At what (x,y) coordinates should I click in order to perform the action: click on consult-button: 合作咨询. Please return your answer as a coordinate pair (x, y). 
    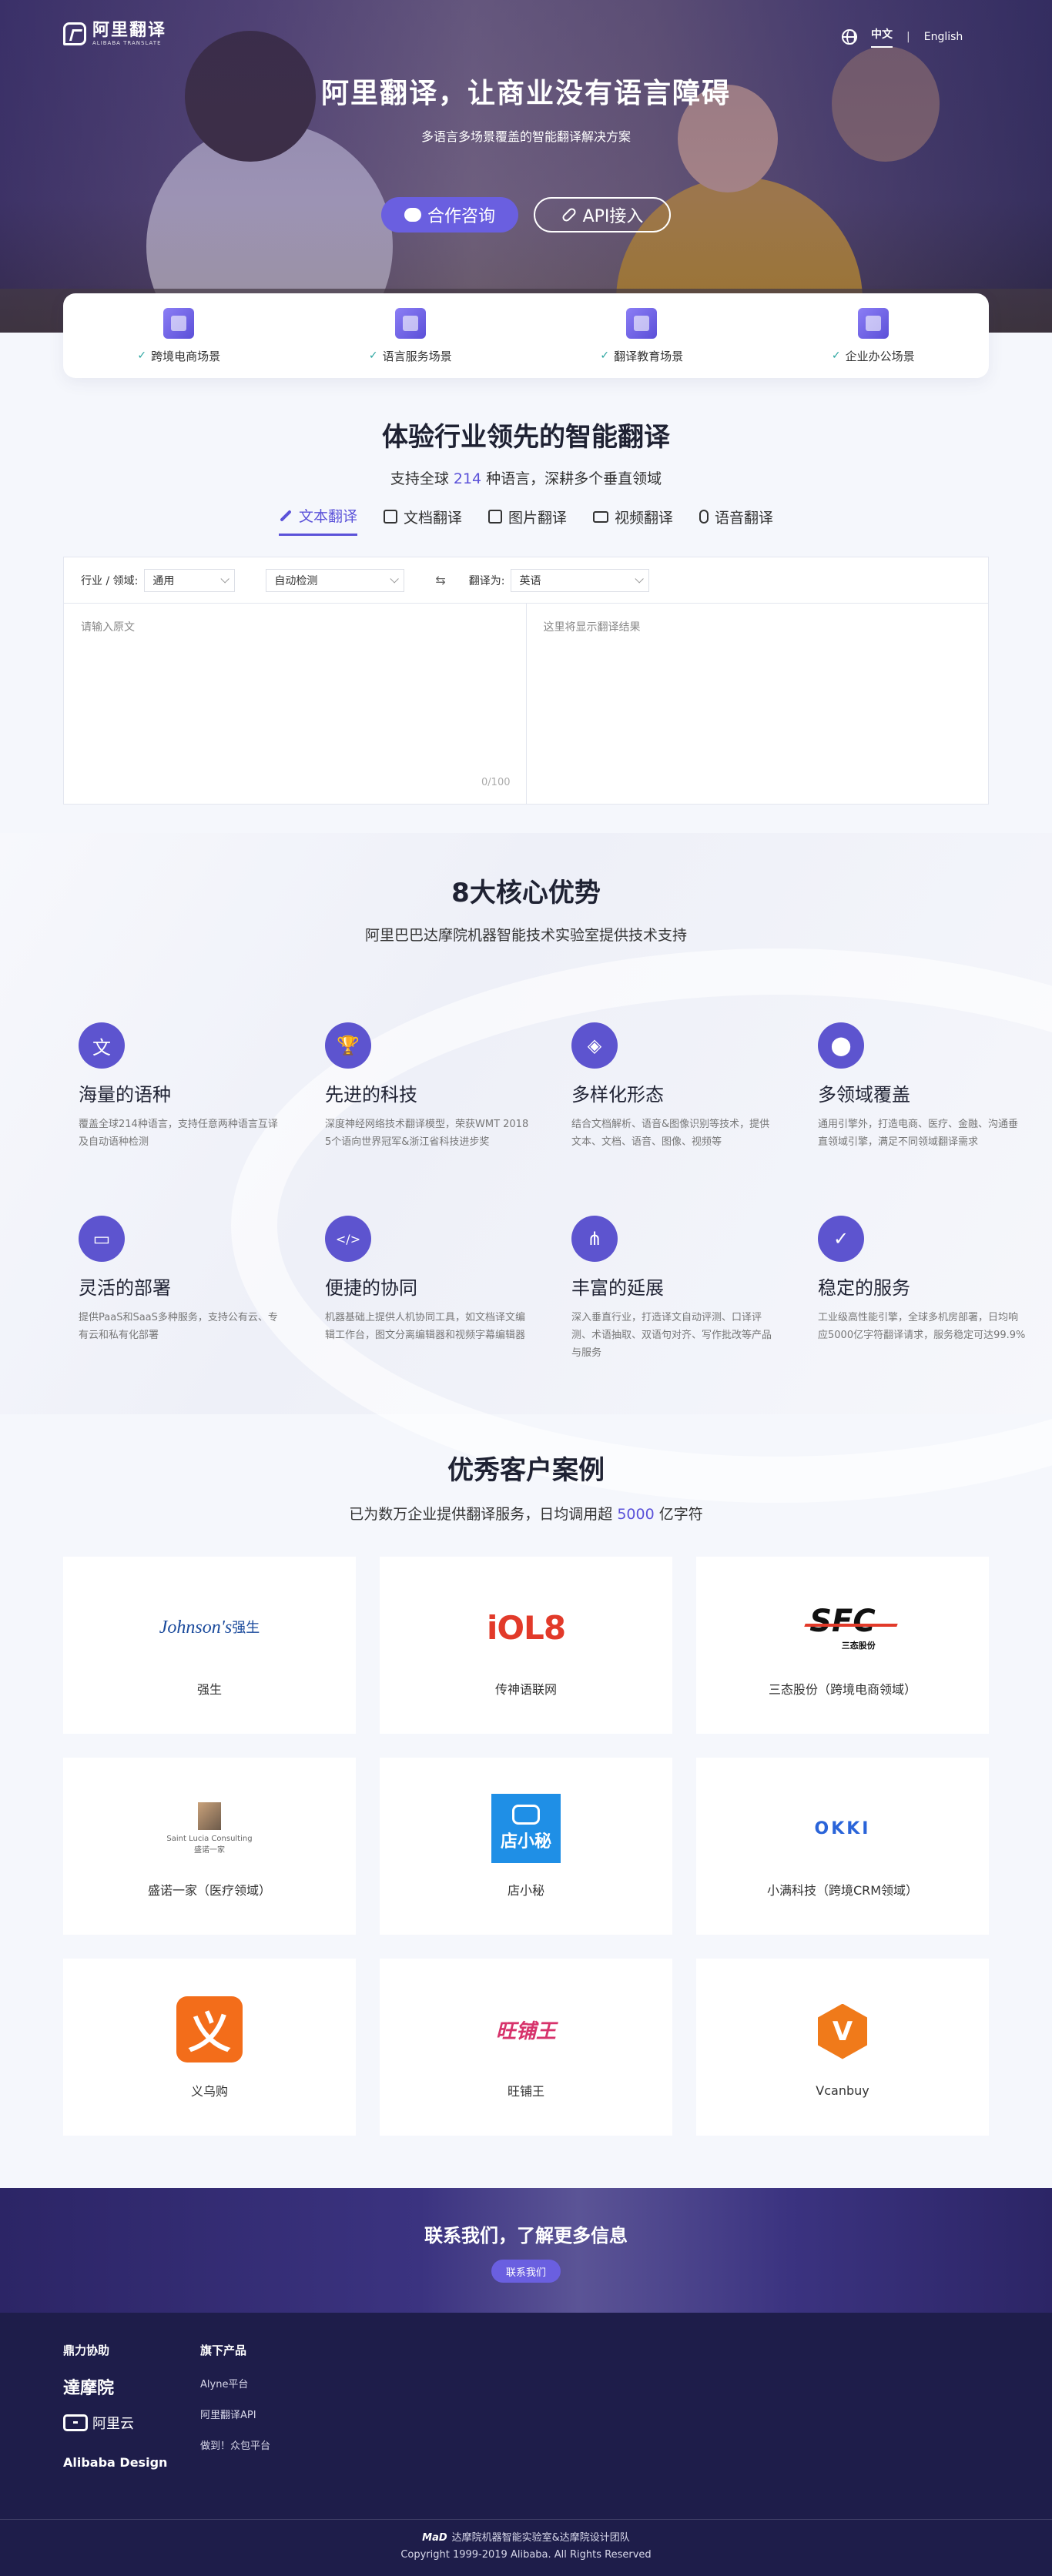
    Looking at the image, I should click on (449, 215).